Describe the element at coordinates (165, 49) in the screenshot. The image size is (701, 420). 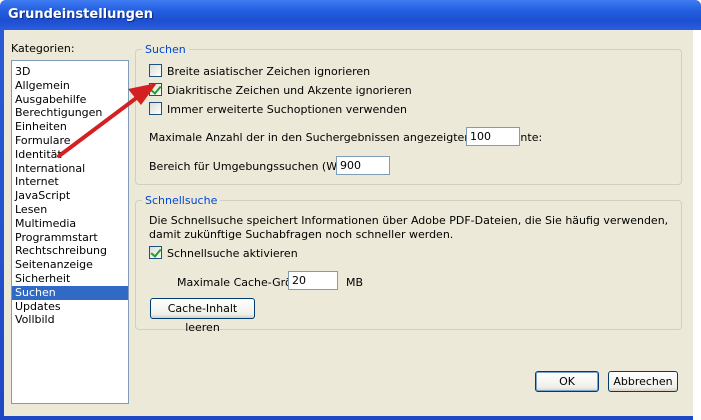
I see `search-group-legend: Suchen` at that location.